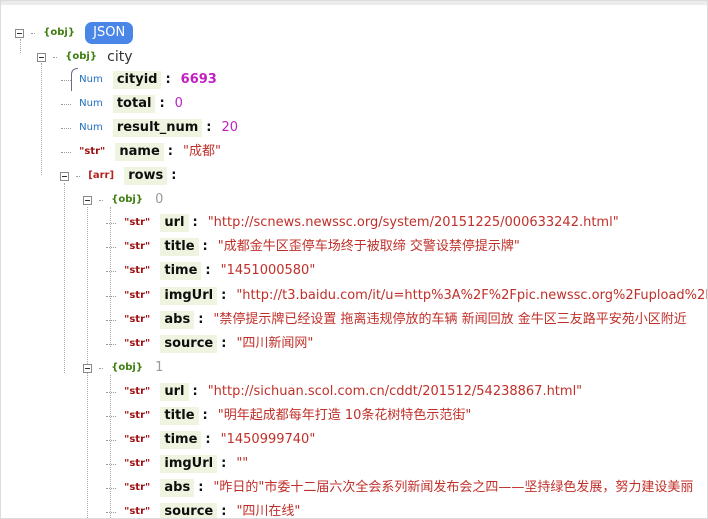 The height and width of the screenshot is (519, 708). What do you see at coordinates (120, 57) in the screenshot?
I see `node-label: city` at bounding box center [120, 57].